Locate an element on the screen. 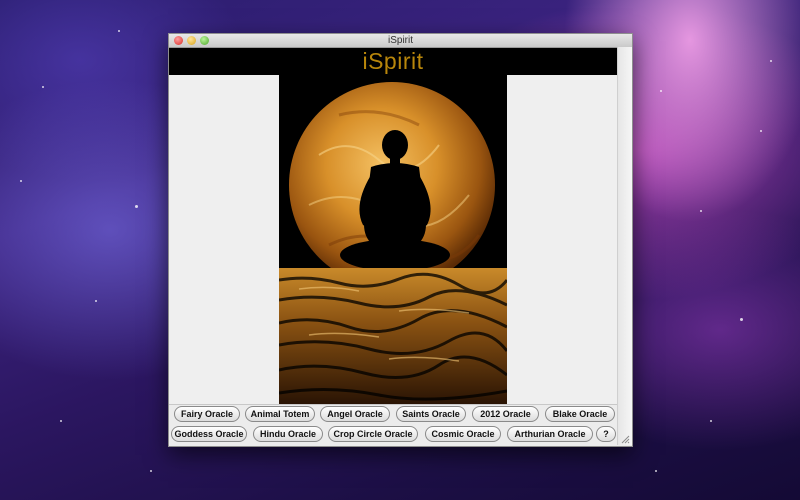 The image size is (800, 500). angel-oracle-button: Angel Oracle is located at coordinates (355, 414).